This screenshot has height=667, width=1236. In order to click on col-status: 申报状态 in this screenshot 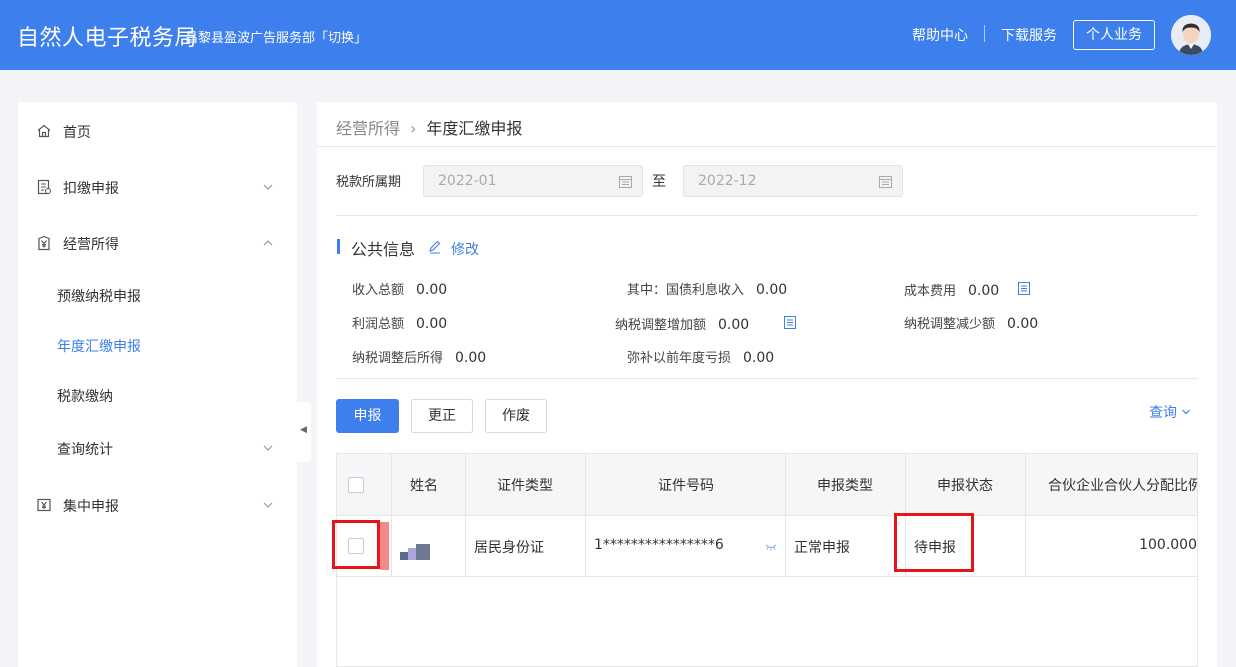, I will do `click(966, 485)`.